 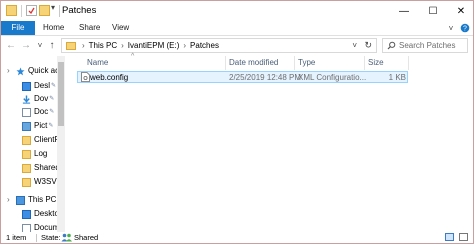 I want to click on breadcrumb-drive: IvantiEPM (E:), so click(x=154, y=45).